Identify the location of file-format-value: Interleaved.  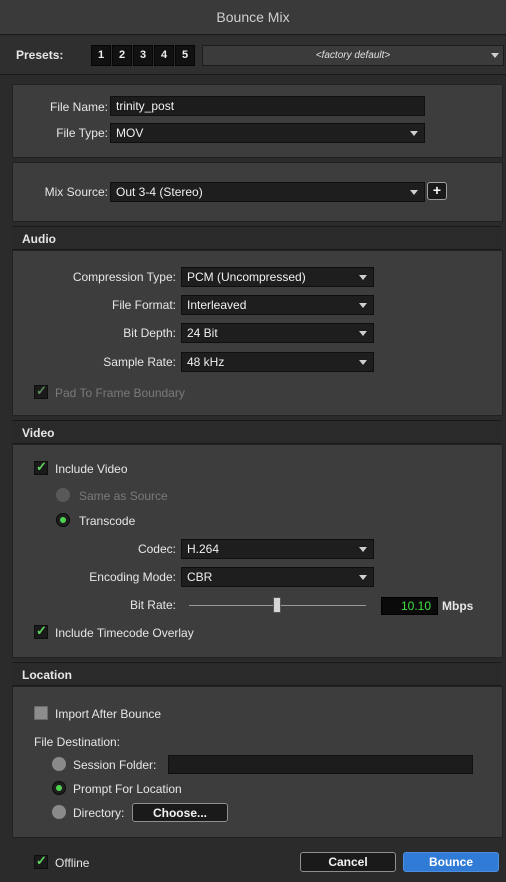
(217, 305).